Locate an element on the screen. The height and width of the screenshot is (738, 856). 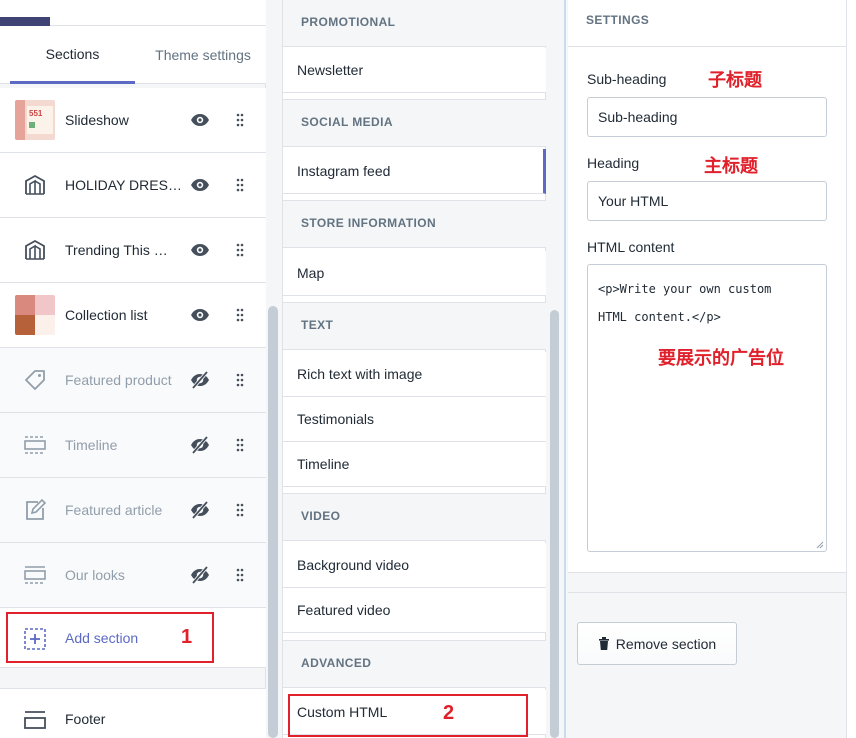
section-row-featured-product: Featured product is located at coordinates (133, 380).